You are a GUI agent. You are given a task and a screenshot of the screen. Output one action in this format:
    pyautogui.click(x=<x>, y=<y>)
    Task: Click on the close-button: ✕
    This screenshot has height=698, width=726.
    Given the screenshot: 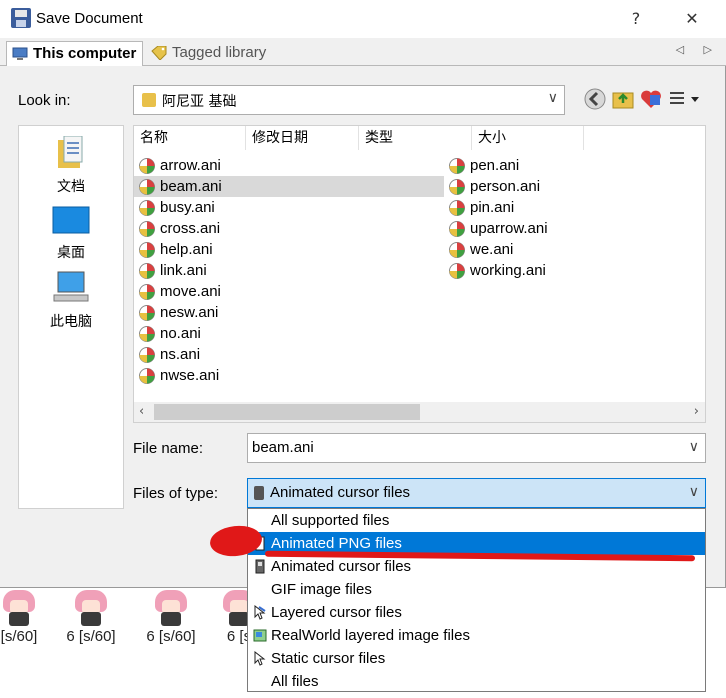 What is the action you would take?
    pyautogui.click(x=692, y=19)
    